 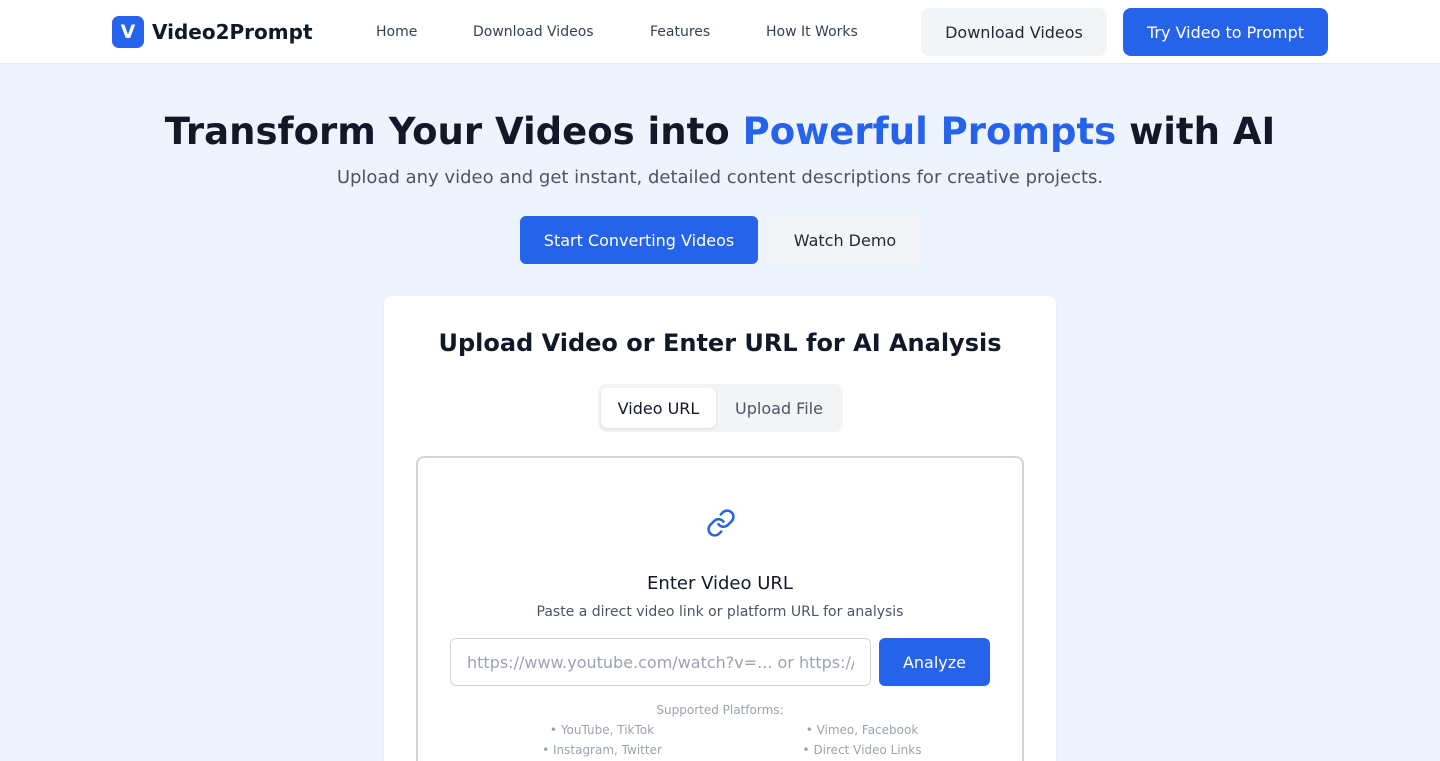 I want to click on watch-demo-button: Watch Demo, so click(x=845, y=240).